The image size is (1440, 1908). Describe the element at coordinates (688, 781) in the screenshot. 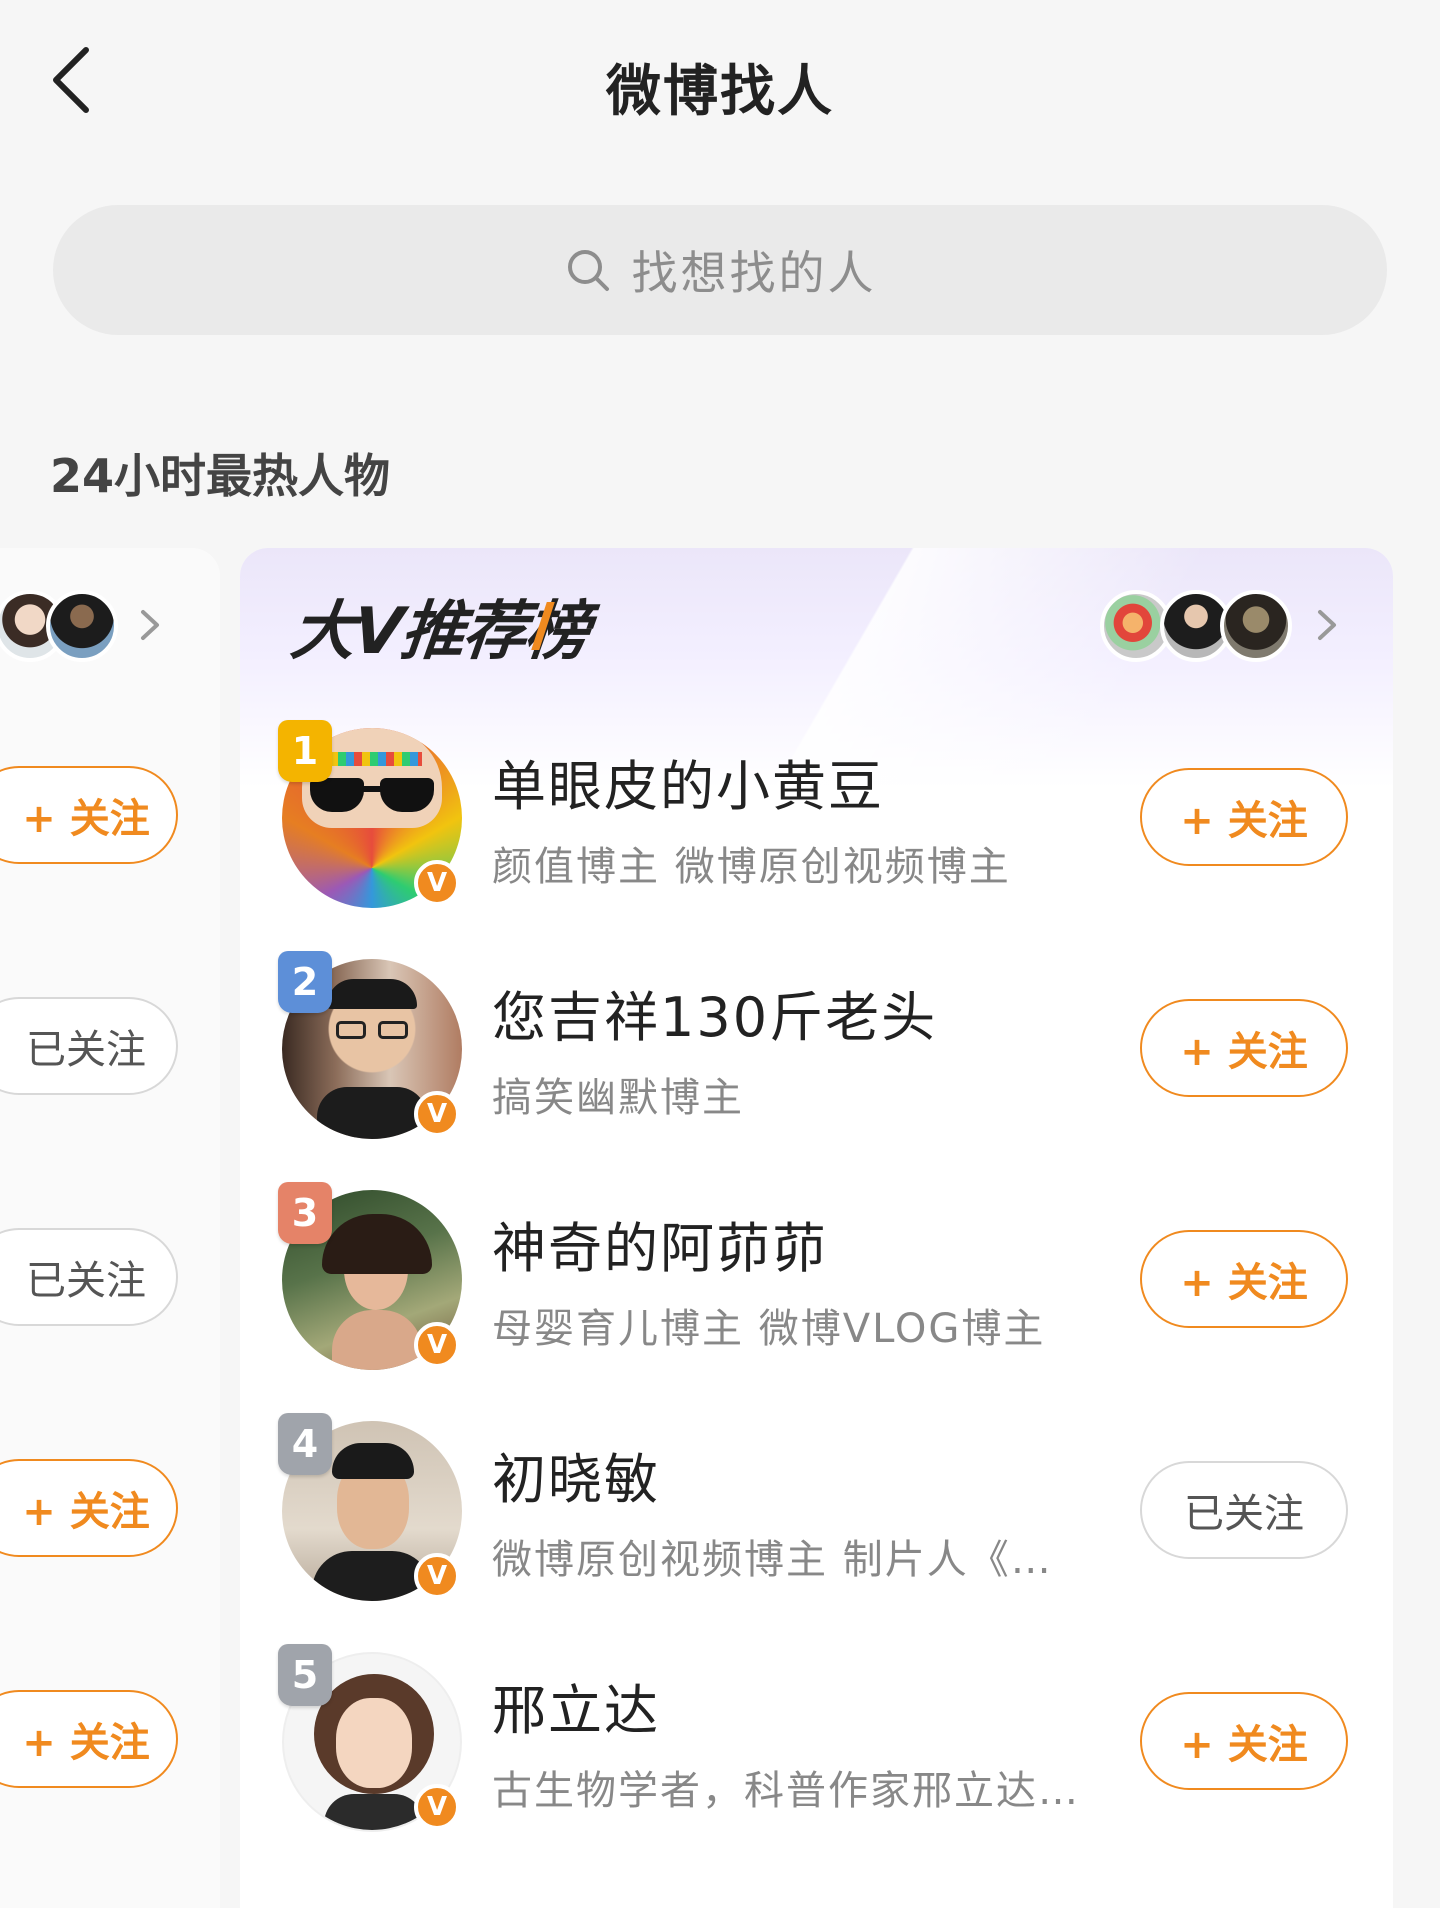

I see `user-name: 单眼皮的小黄豆` at that location.